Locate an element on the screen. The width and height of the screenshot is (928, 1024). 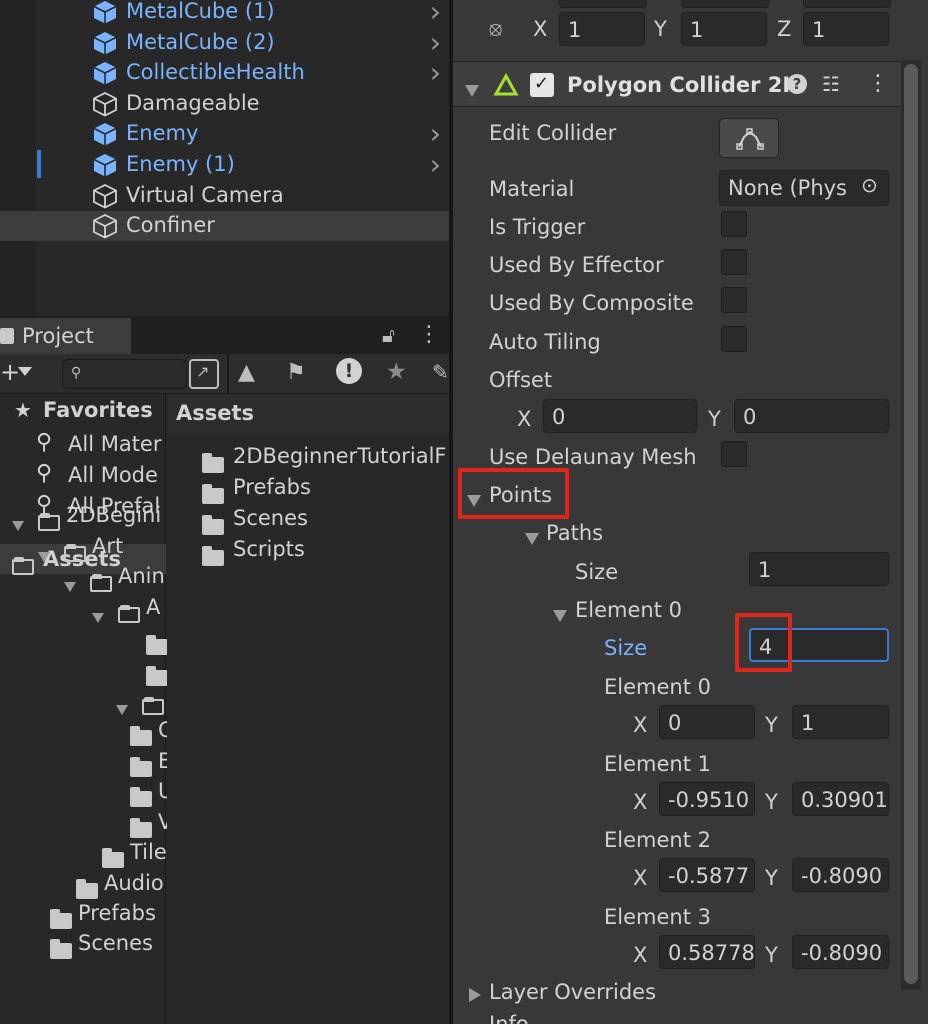
auto-tiling-label: Auto Tiling is located at coordinates (545, 342).